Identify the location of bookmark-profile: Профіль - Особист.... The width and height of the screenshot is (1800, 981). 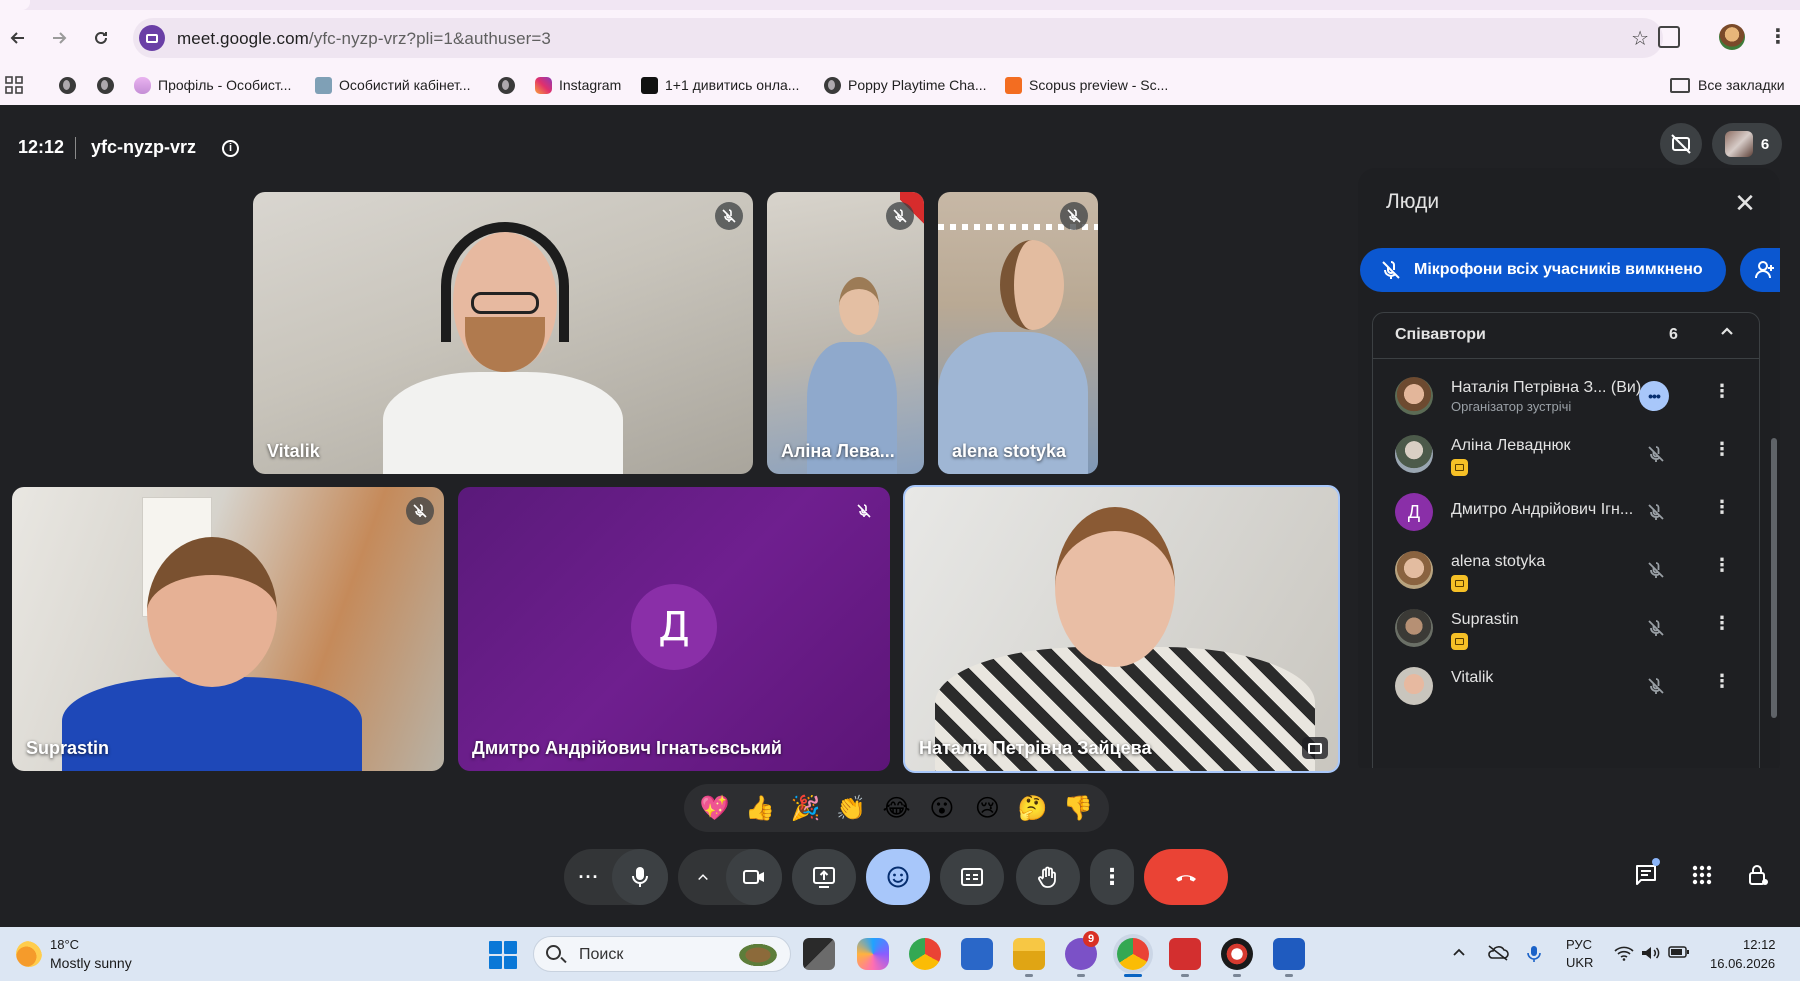
(212, 85).